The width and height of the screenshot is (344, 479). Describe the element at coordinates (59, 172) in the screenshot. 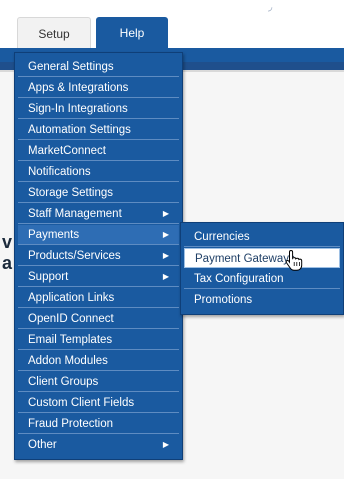

I see `menu-item-label: Notifications` at that location.